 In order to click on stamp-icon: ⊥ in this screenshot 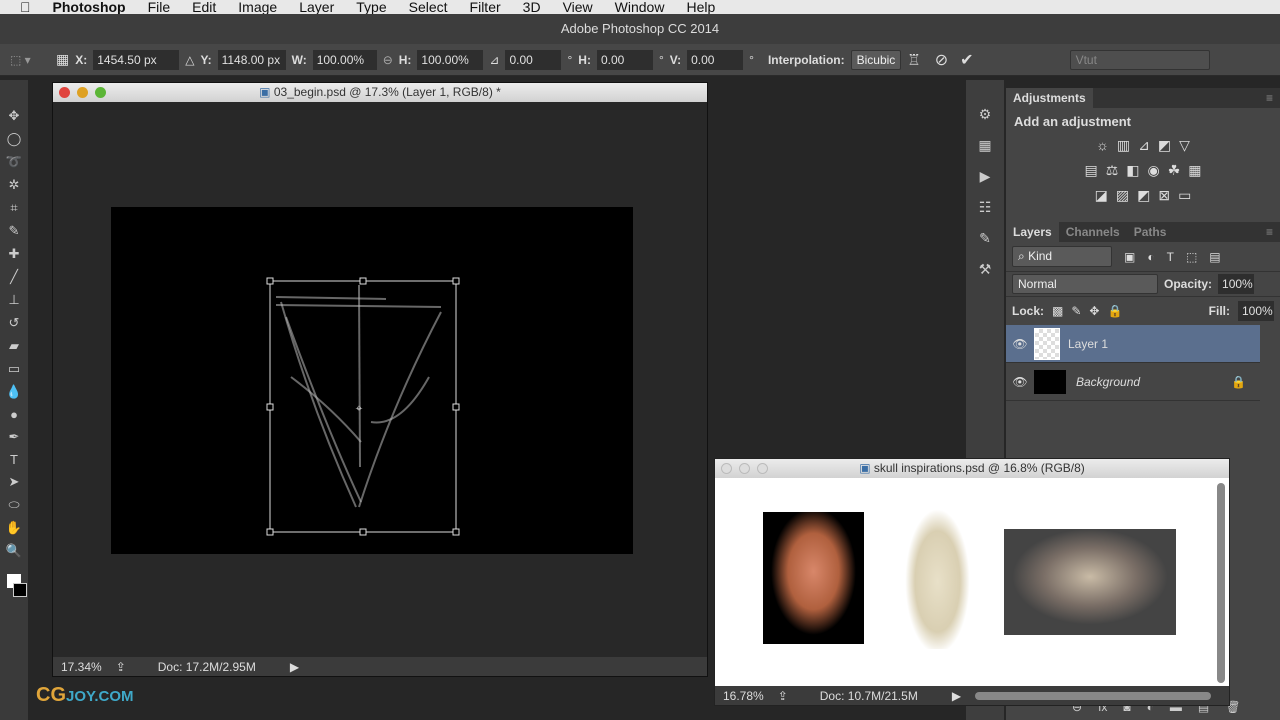, I will do `click(13, 300)`.